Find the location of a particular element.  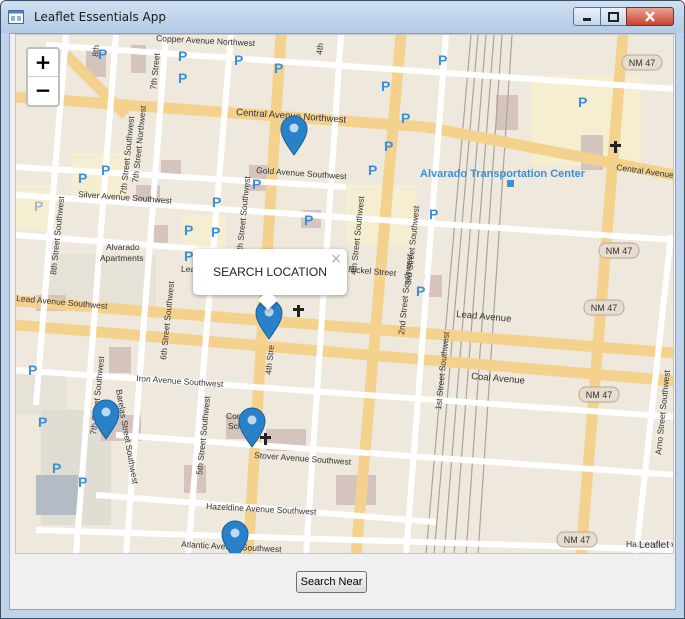

popup-text: SEARCH LOCATION is located at coordinates (270, 272).